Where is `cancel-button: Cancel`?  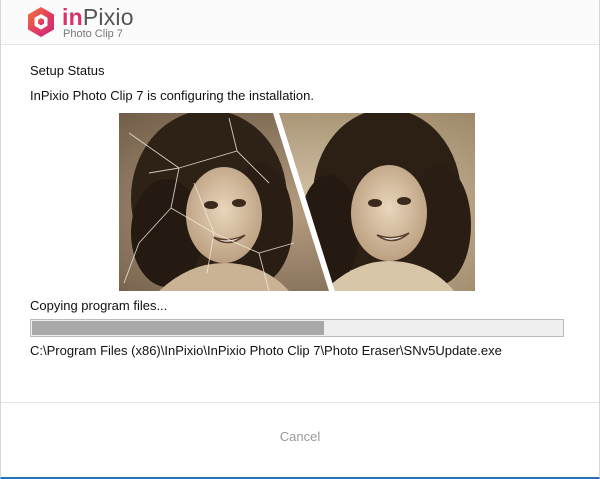 cancel-button: Cancel is located at coordinates (300, 436).